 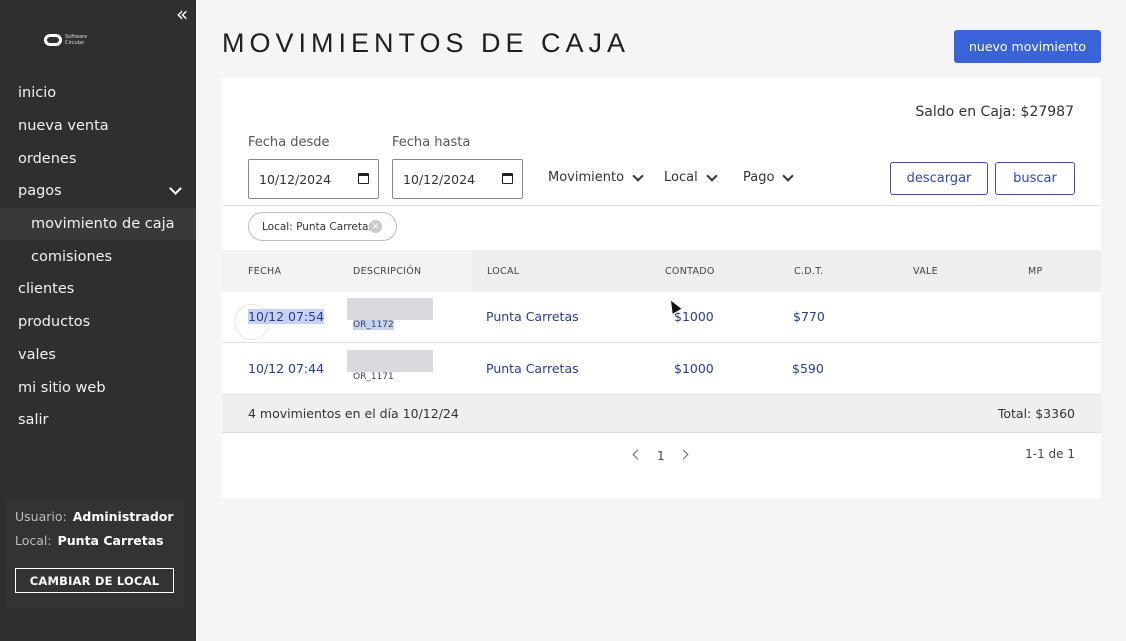 What do you see at coordinates (1035, 178) in the screenshot?
I see `search-button: buscar` at bounding box center [1035, 178].